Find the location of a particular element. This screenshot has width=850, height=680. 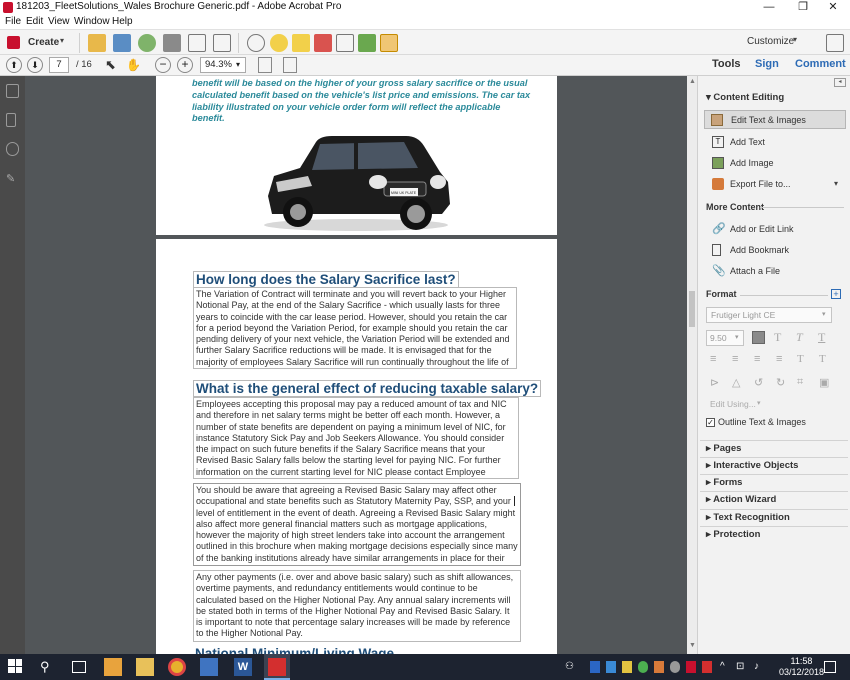

maximize-button: ❐ is located at coordinates (803, 7).